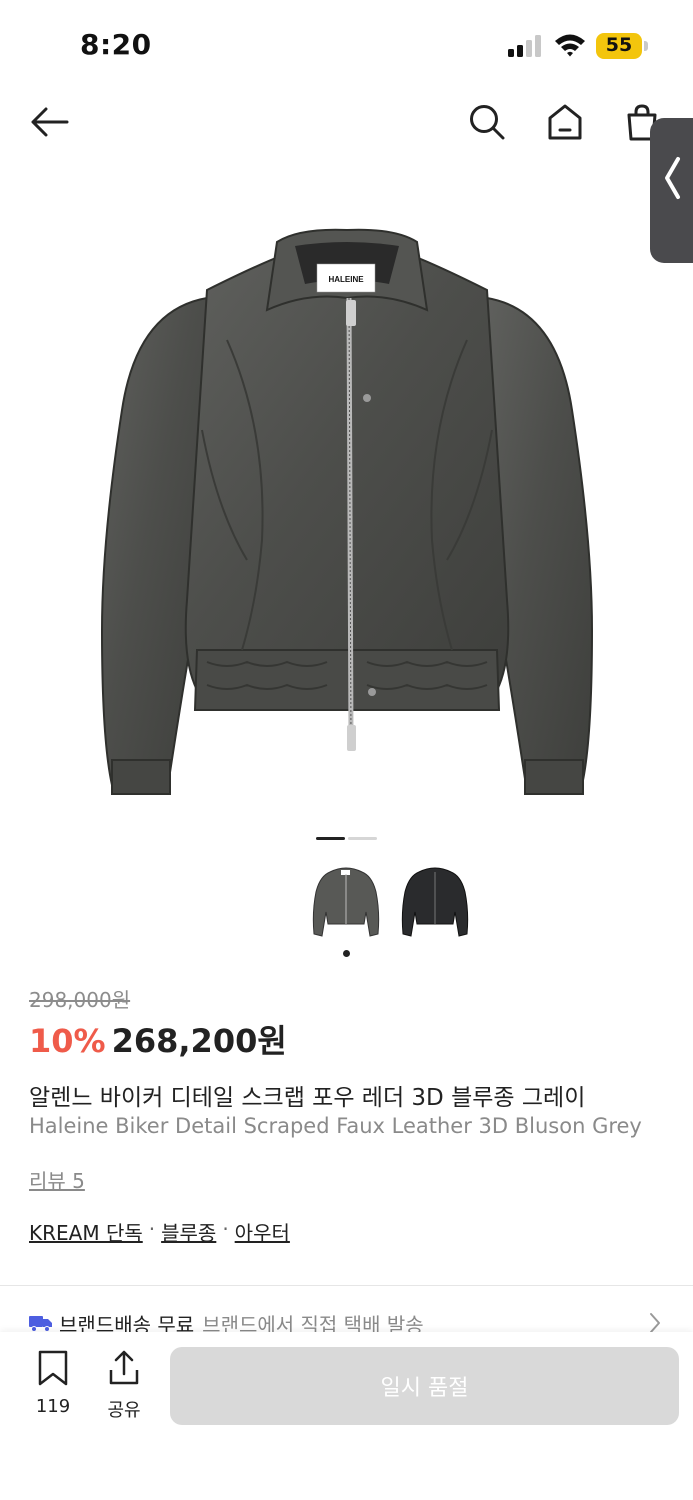  Describe the element at coordinates (57, 1179) in the screenshot. I see `review-link: 리뷰 5` at that location.